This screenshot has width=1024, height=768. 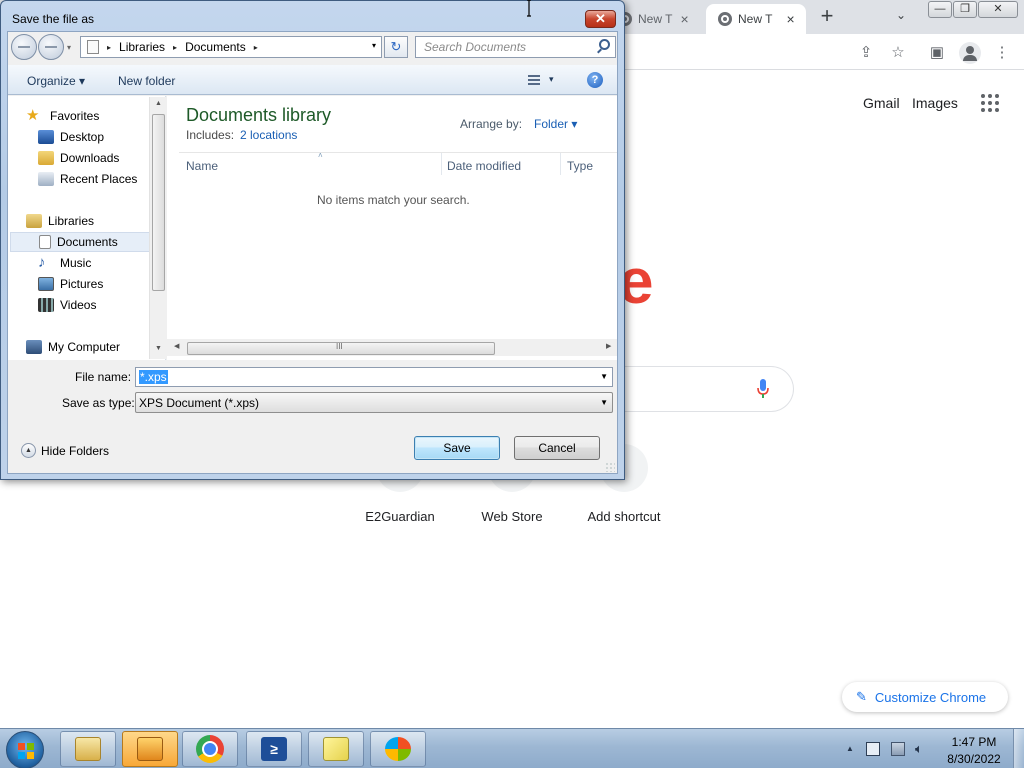 What do you see at coordinates (46, 137) in the screenshot?
I see `desktop-icon` at bounding box center [46, 137].